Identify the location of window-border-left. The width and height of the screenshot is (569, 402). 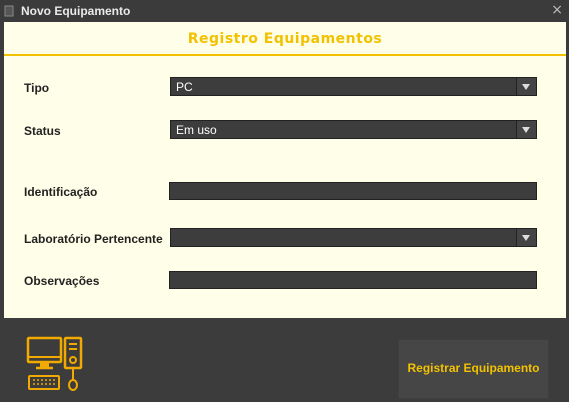
(2, 170).